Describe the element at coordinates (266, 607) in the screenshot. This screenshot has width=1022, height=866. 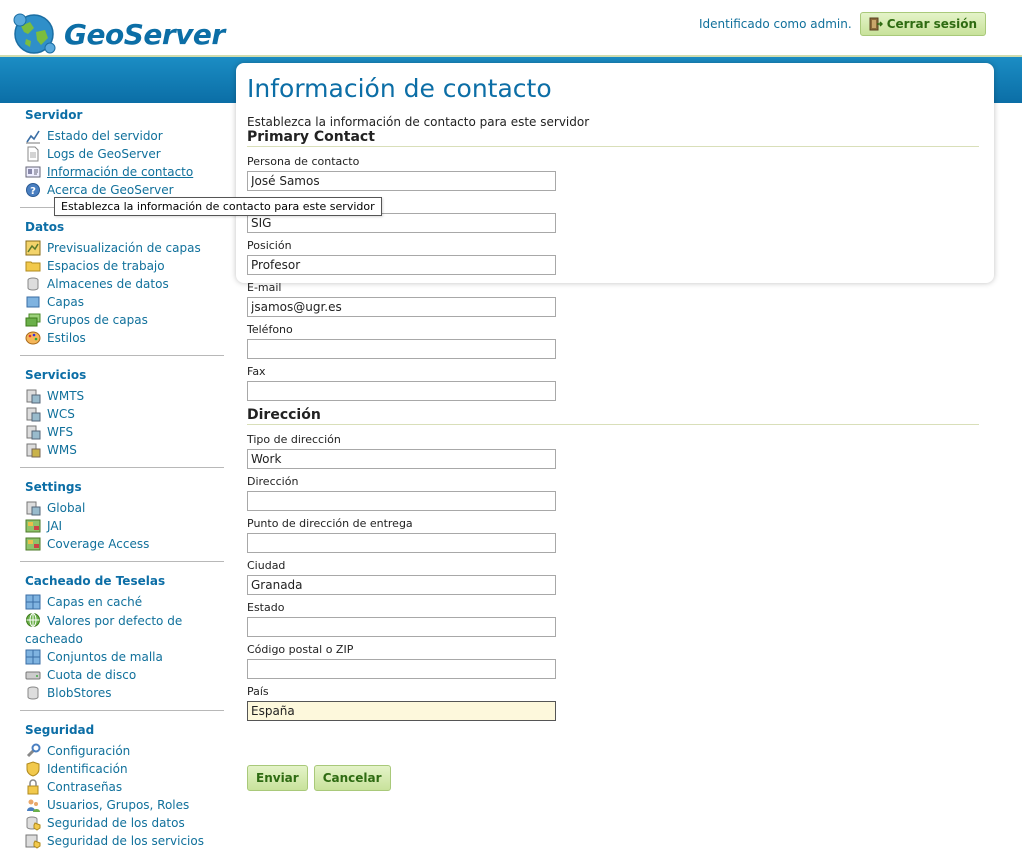
I see `field-label: Estado` at that location.